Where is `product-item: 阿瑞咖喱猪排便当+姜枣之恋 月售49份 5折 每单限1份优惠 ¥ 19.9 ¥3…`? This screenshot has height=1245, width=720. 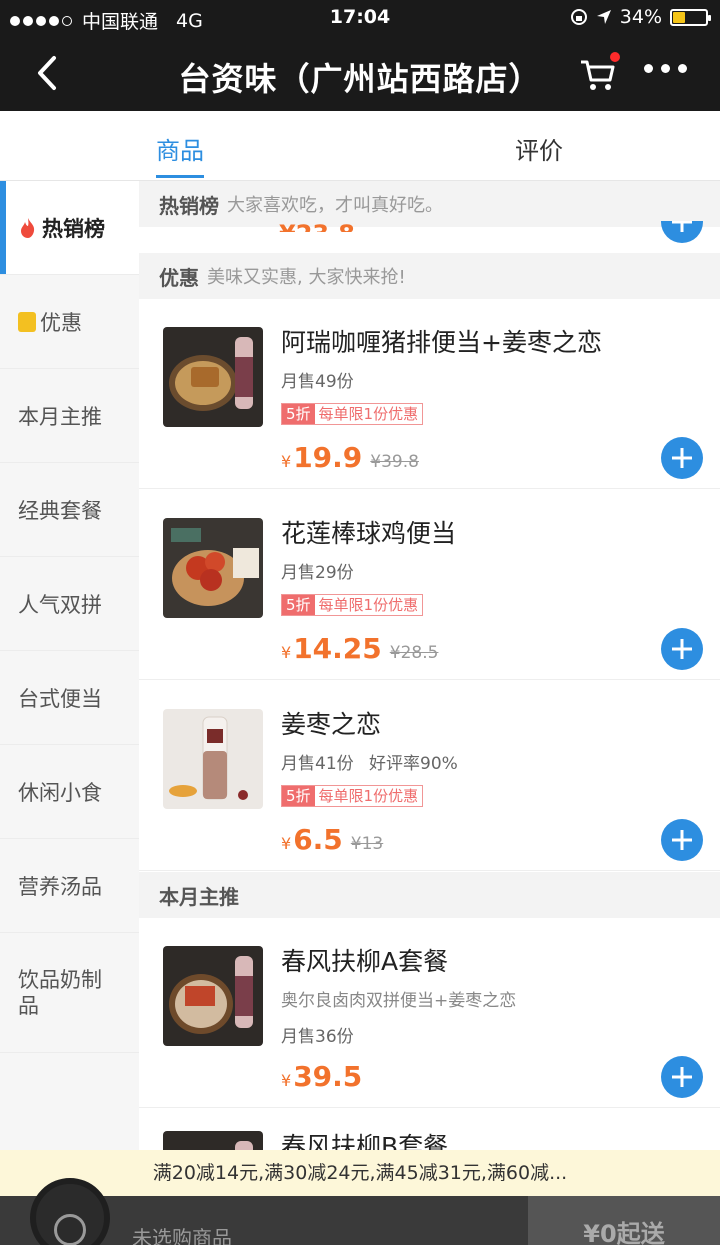 product-item: 阿瑞咖喱猪排便当+姜枣之恋 月售49份 5折 每单限1份优惠 ¥ 19.9 ¥3… is located at coordinates (429, 394).